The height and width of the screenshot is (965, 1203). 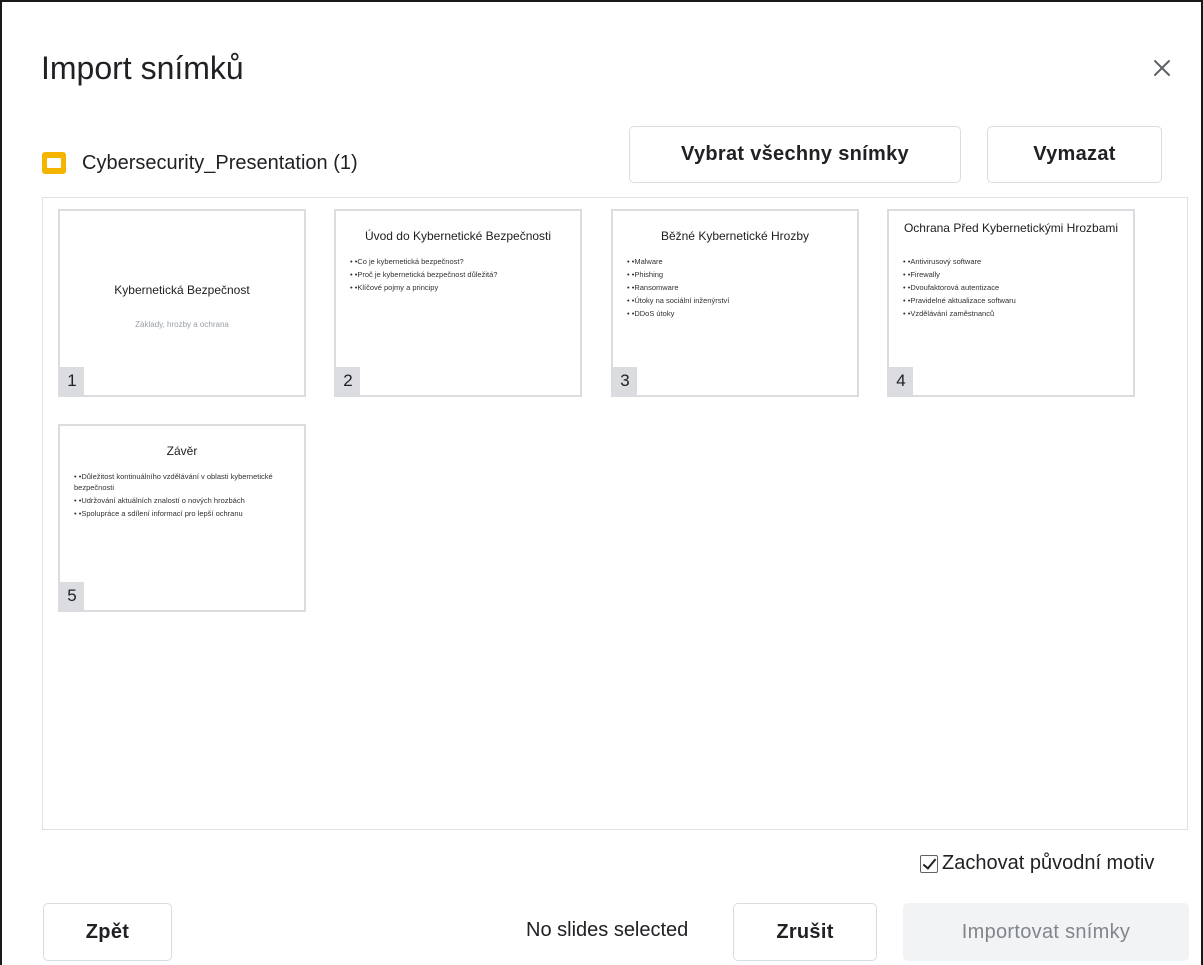 What do you see at coordinates (607, 930) in the screenshot?
I see `selection-status: No slides selected` at bounding box center [607, 930].